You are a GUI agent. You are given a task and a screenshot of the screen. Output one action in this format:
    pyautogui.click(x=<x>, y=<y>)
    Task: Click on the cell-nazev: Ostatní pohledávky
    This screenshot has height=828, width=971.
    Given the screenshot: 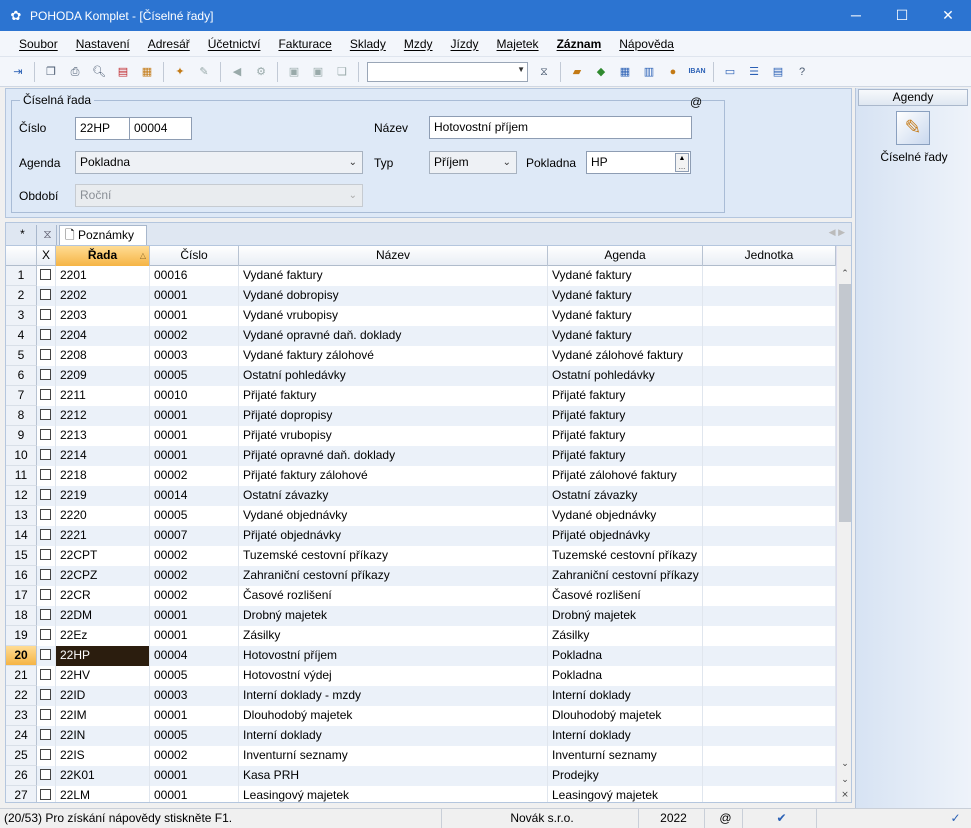 What is the action you would take?
    pyautogui.click(x=393, y=376)
    